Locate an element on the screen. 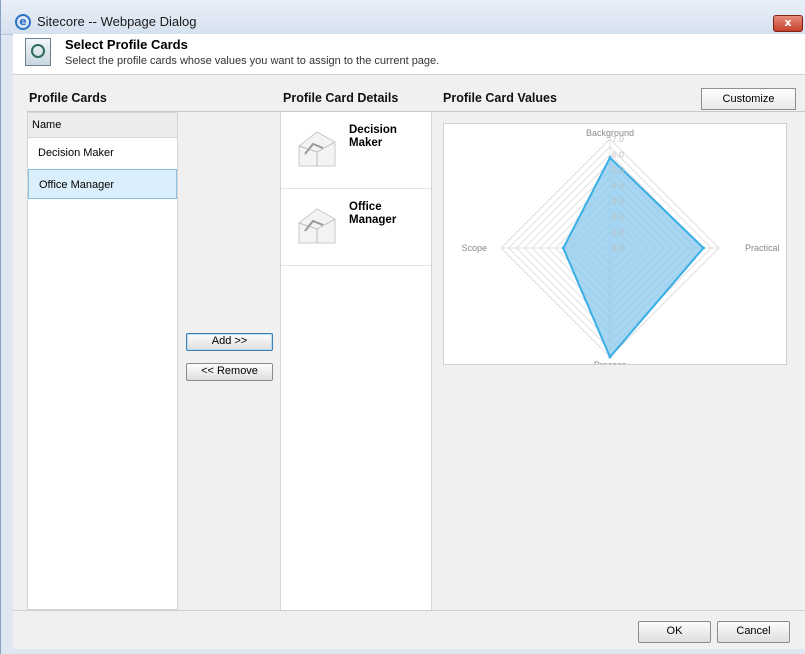 The height and width of the screenshot is (654, 805). radar-scale-tick: 0.0 is located at coordinates (618, 248).